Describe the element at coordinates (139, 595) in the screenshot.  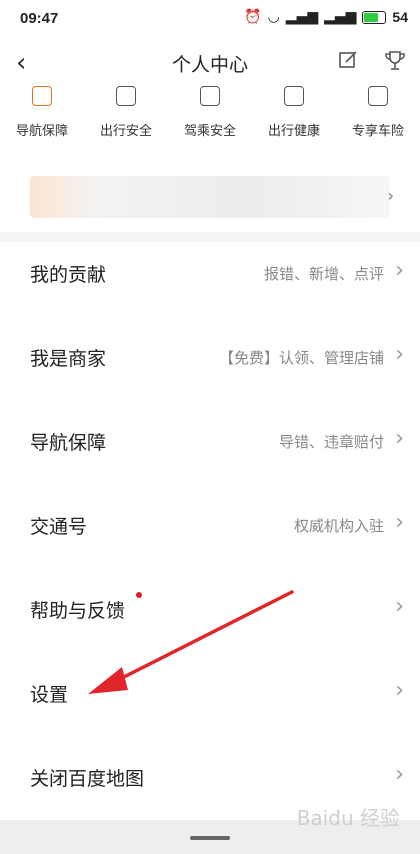
I see `notification-dot` at that location.